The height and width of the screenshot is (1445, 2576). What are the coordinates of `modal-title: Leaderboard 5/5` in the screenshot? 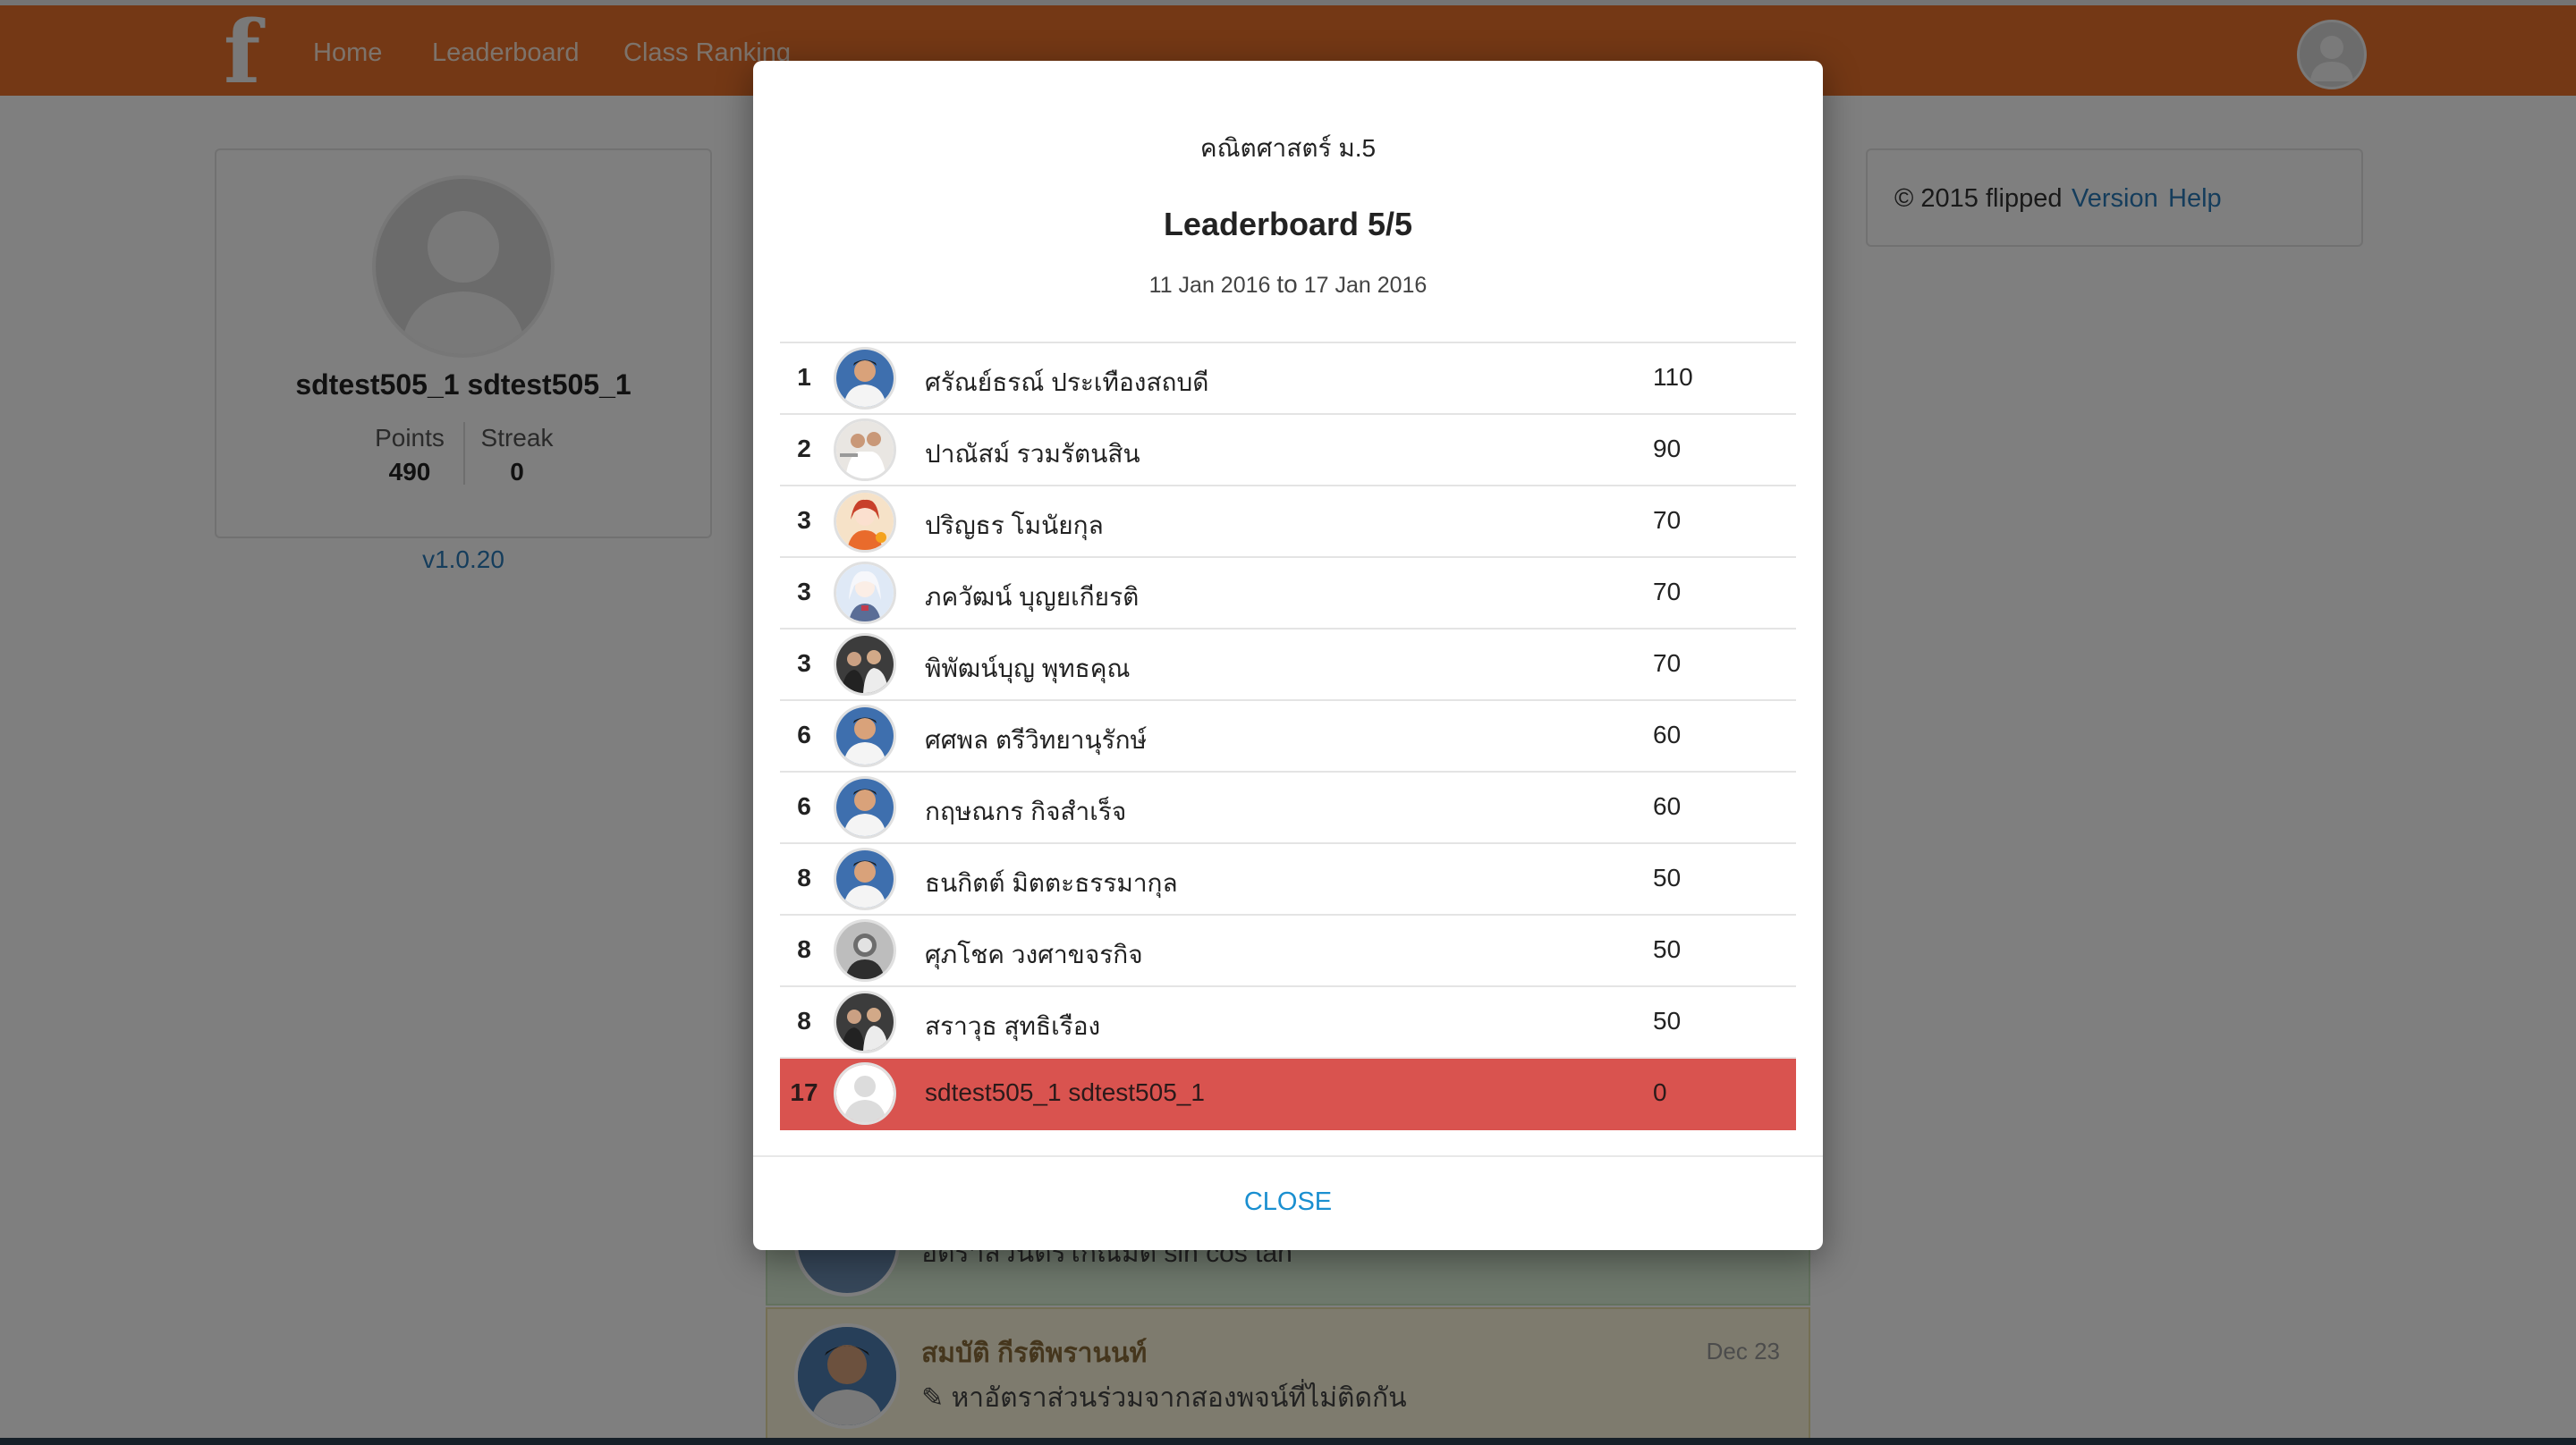 It's located at (1288, 224).